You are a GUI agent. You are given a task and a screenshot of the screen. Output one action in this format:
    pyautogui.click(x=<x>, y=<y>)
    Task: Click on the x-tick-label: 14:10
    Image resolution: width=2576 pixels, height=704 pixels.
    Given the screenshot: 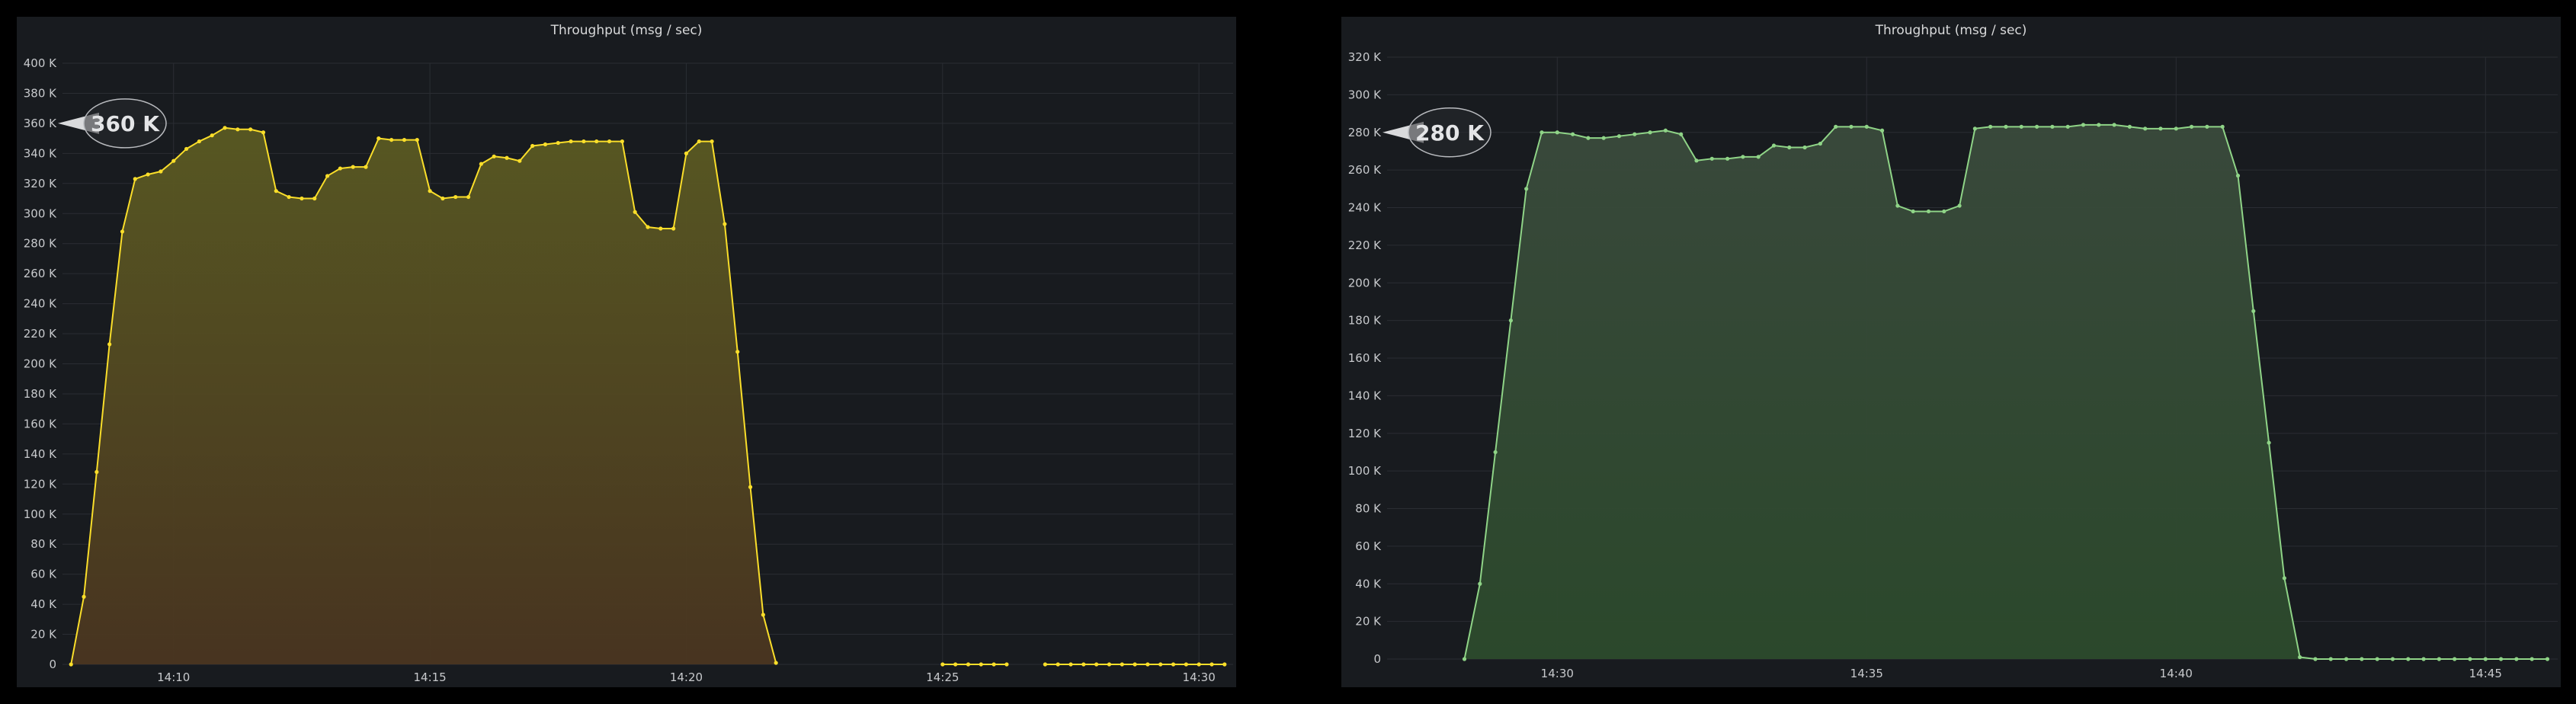 What is the action you would take?
    pyautogui.click(x=173, y=677)
    